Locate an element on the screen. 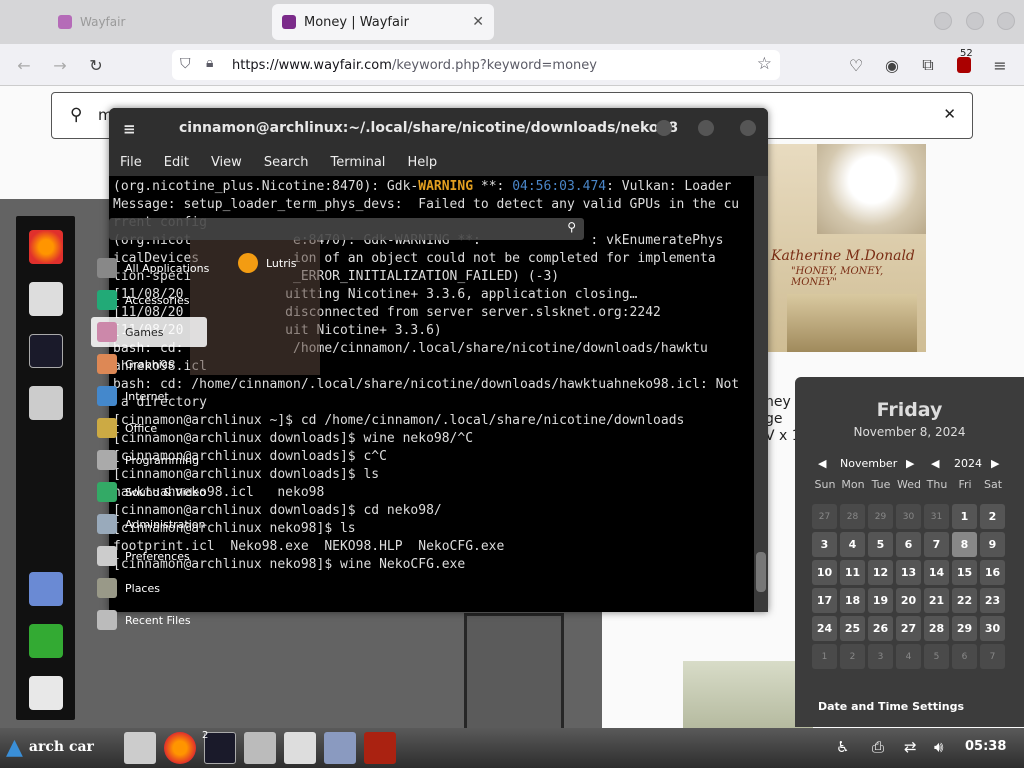 Image resolution: width=1024 pixels, height=768 pixels. calendar-day-cell: 17 is located at coordinates (824, 600).